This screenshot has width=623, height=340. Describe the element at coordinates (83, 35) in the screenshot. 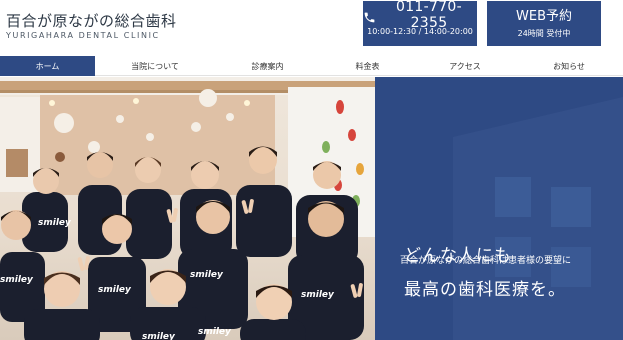

I see `logo-english-name: YURIGAHARA DENTAL CLINIC` at that location.